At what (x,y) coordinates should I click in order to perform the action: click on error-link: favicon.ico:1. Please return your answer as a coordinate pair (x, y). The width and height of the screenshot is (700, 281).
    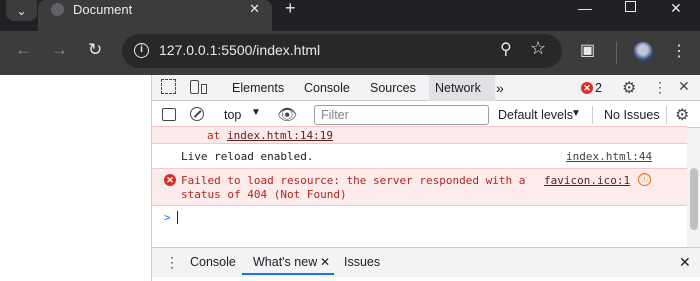
    Looking at the image, I should click on (587, 180).